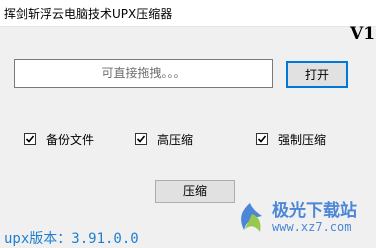  I want to click on title-bar: 挥剑斩浮云电脑技术UPX压缩器, so click(188, 13).